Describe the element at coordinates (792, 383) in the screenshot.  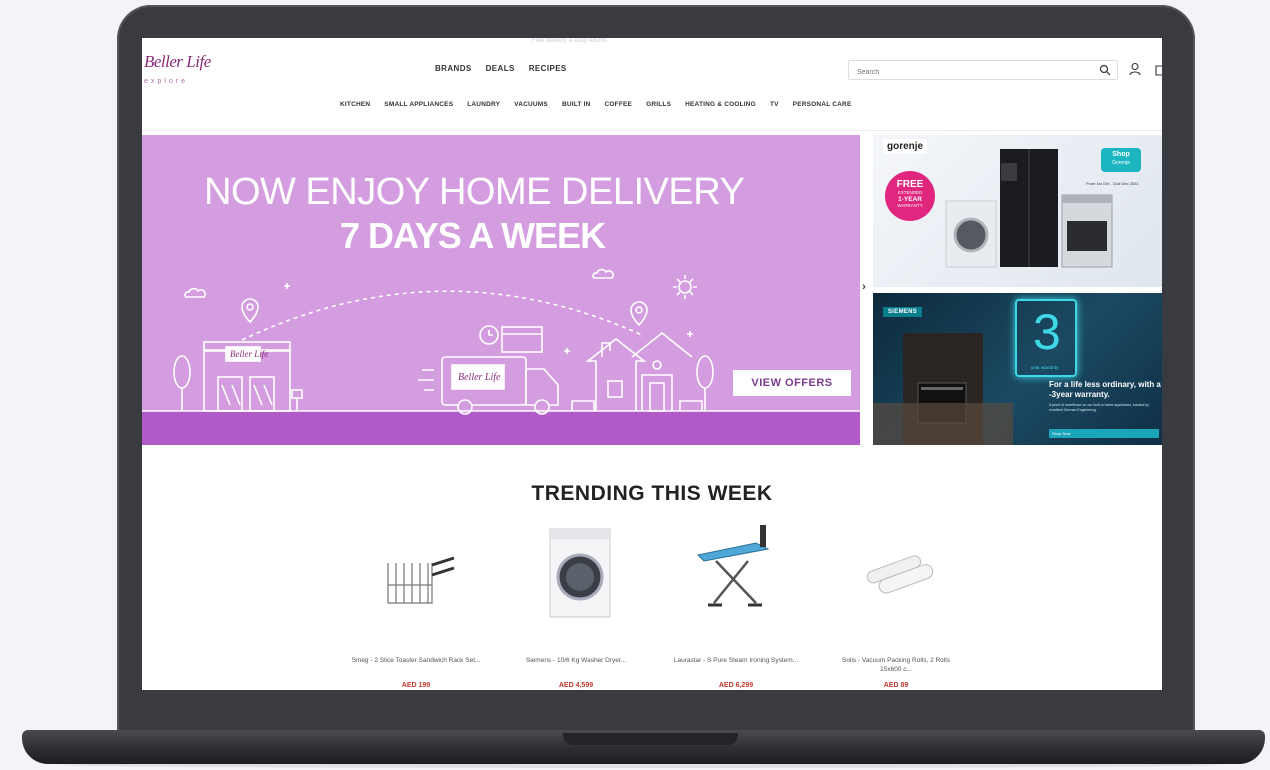
I see `view-offers-button: VIEW OFFERS` at that location.